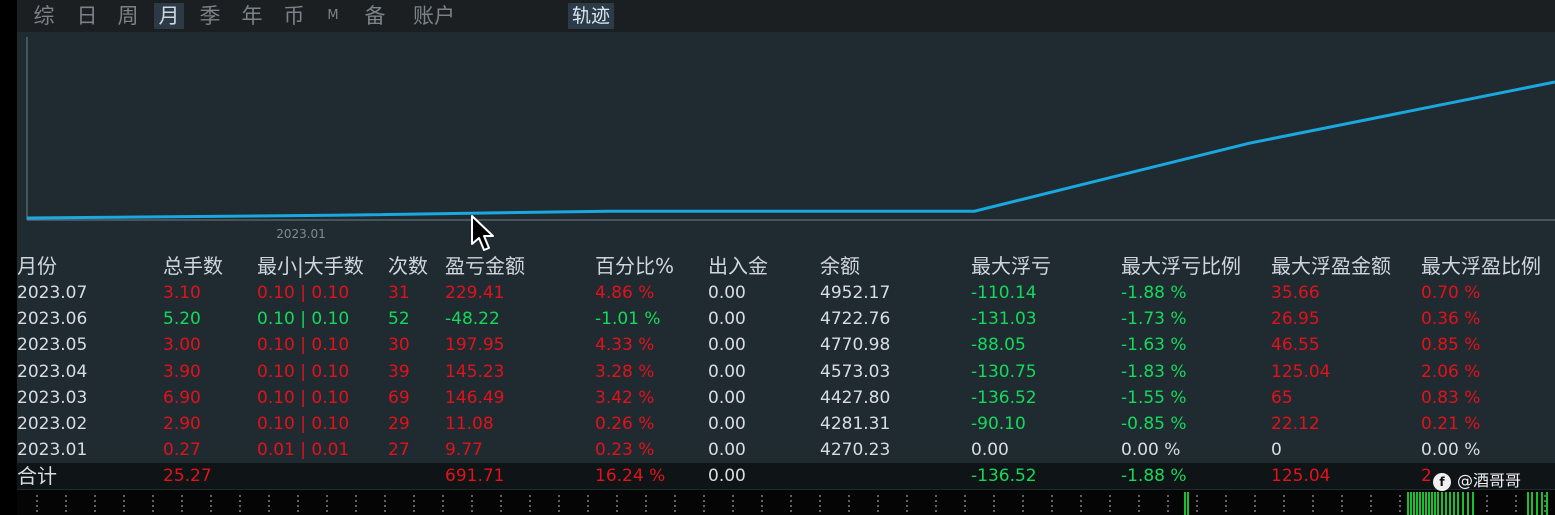 The image size is (1555, 515). I want to click on trajectory-button: 轨迹, so click(591, 16).